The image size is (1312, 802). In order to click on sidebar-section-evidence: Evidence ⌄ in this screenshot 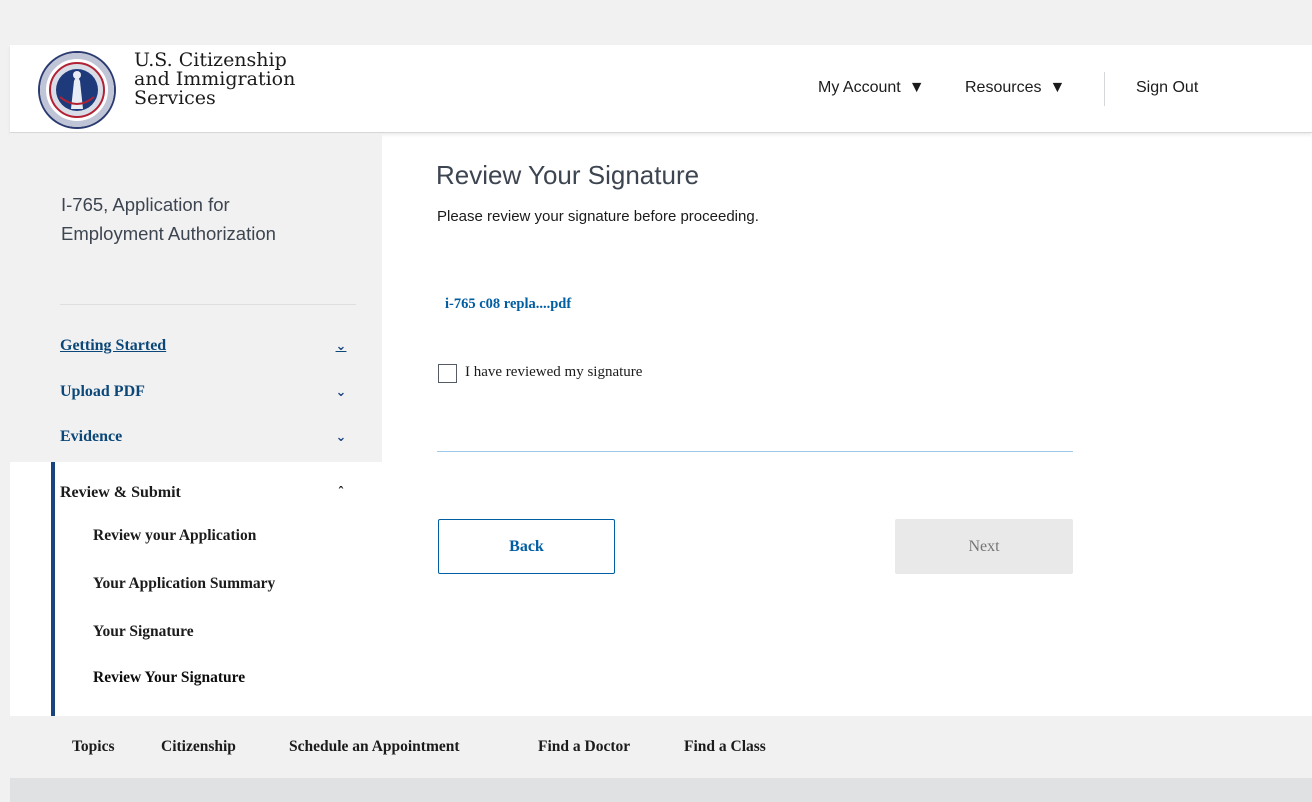, I will do `click(205, 437)`.